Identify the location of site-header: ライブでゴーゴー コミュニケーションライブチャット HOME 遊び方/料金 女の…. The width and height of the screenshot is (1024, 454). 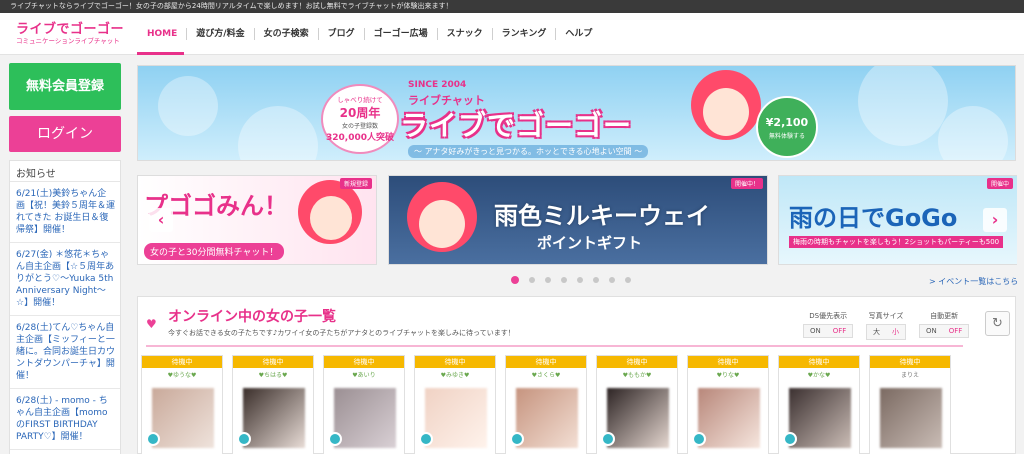
(512, 34).